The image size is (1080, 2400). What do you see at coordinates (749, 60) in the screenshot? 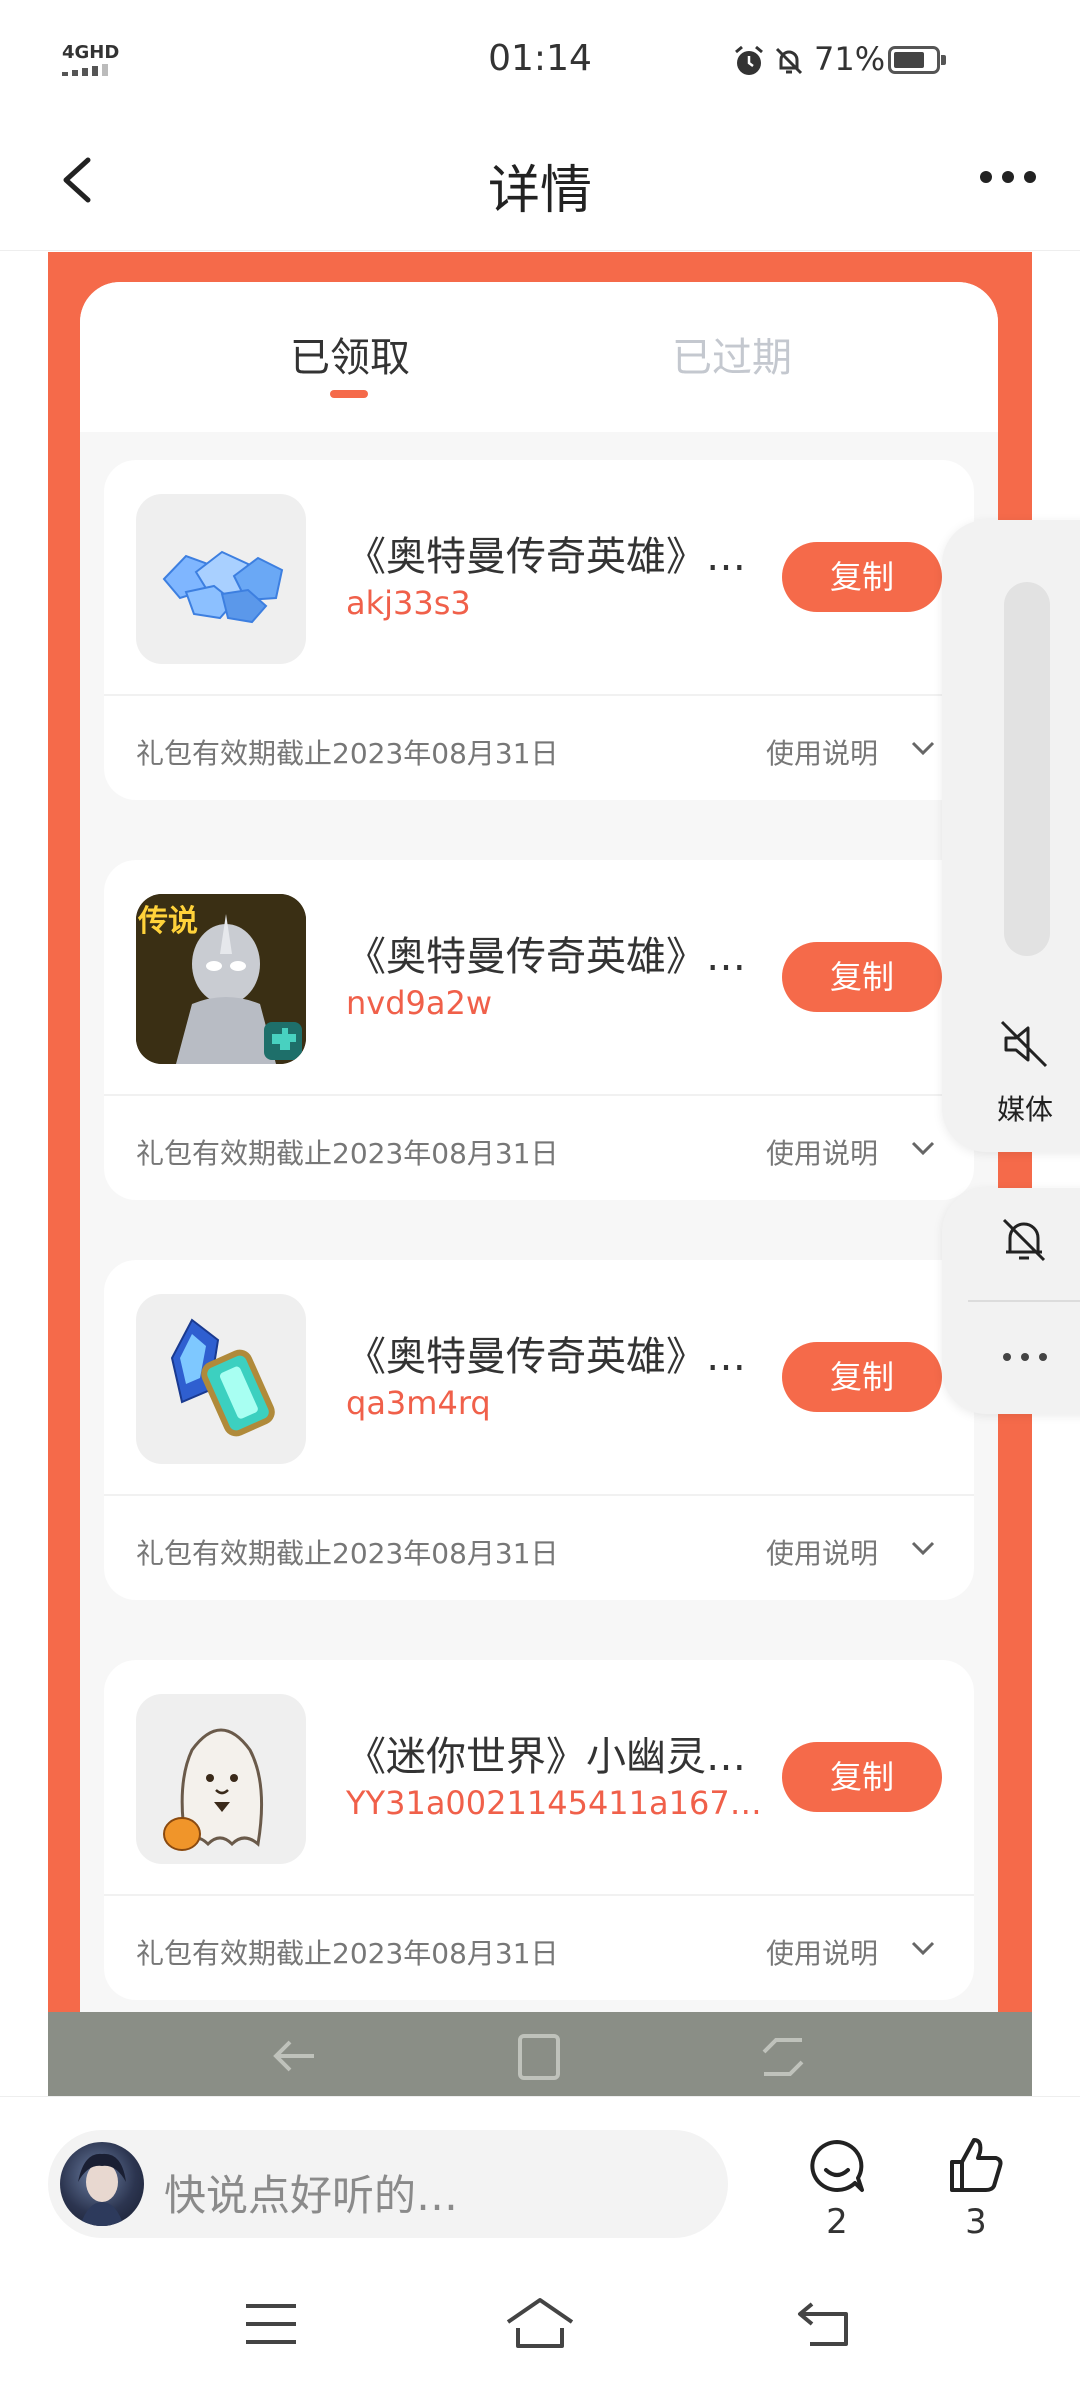
I see `alarm-icon` at bounding box center [749, 60].